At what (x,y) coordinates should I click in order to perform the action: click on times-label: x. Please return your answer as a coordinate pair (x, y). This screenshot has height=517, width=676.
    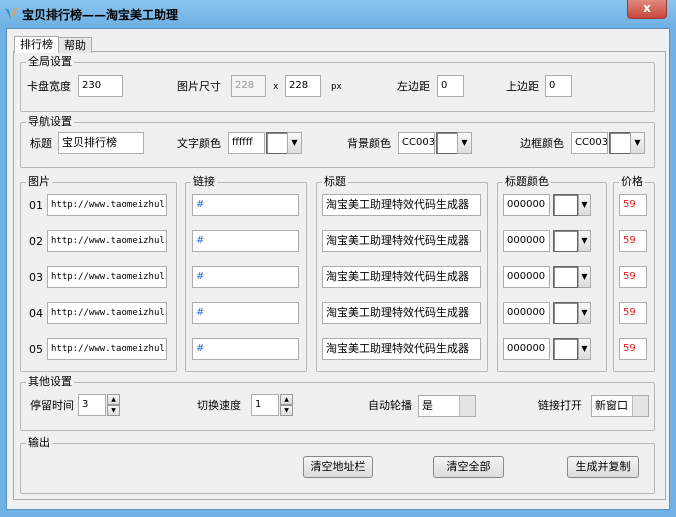
    Looking at the image, I should click on (276, 87).